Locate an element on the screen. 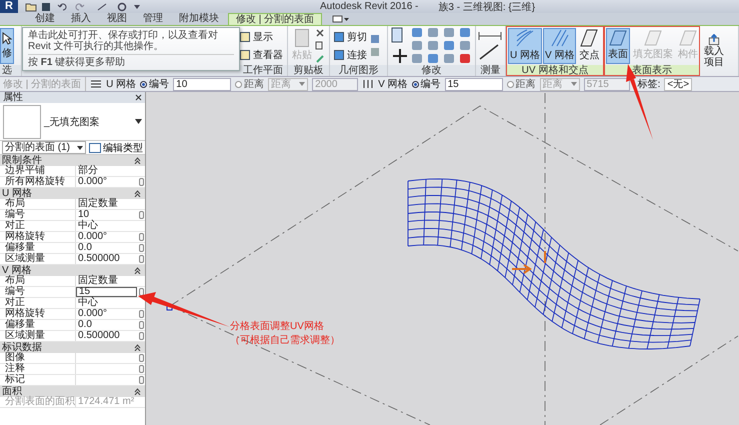 The image size is (739, 425). tool-button: 交点 is located at coordinates (589, 46).